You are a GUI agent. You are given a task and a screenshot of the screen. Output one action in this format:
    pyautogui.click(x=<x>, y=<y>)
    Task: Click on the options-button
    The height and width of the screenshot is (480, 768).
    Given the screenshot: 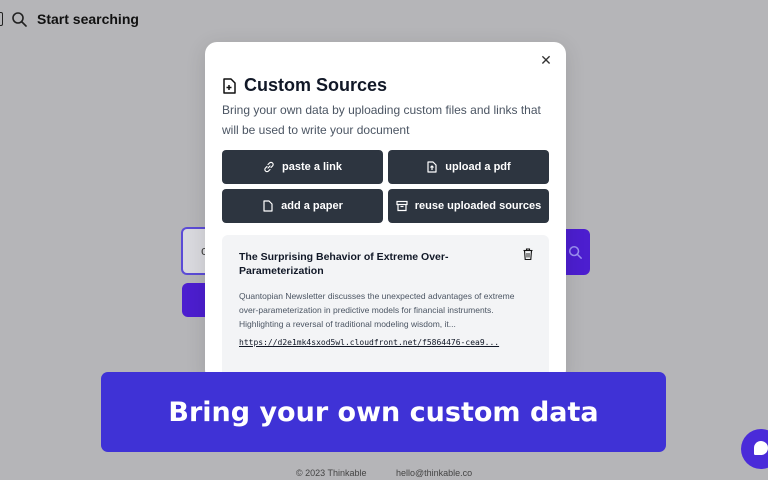 What is the action you would take?
    pyautogui.click(x=194, y=300)
    